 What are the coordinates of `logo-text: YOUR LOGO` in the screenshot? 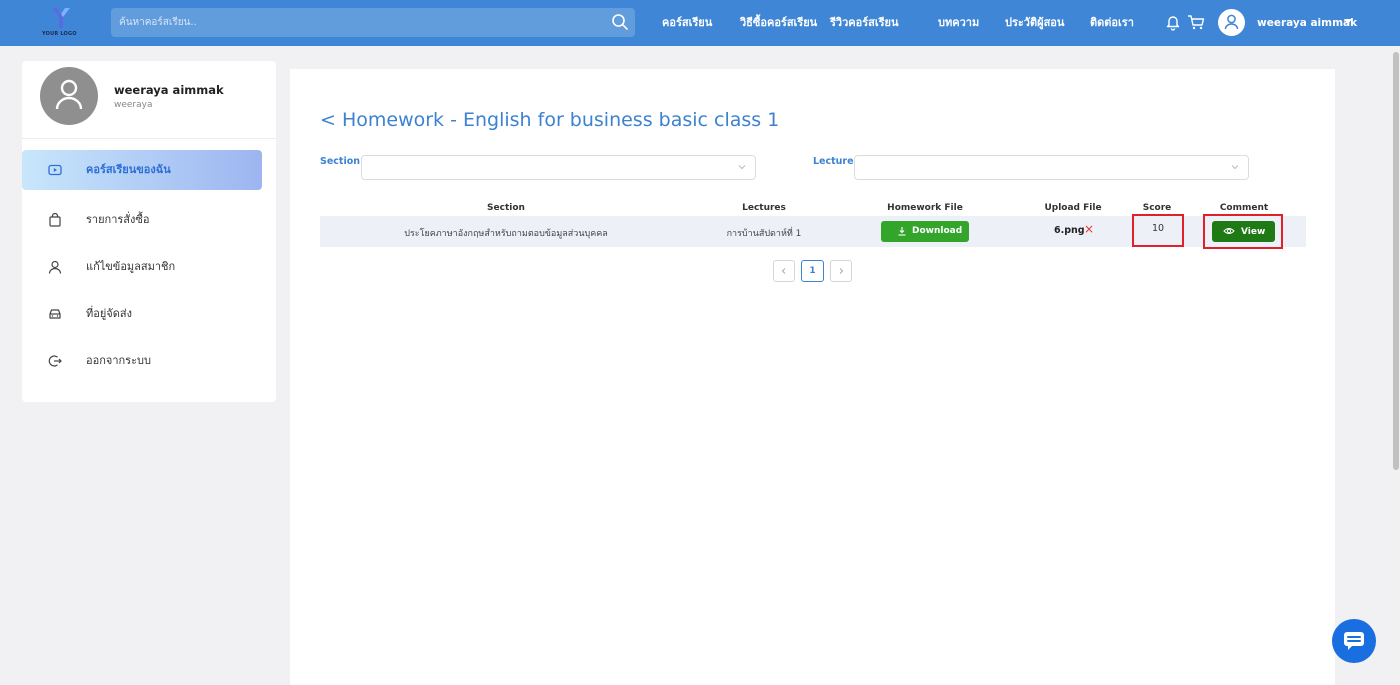 It's located at (59, 34).